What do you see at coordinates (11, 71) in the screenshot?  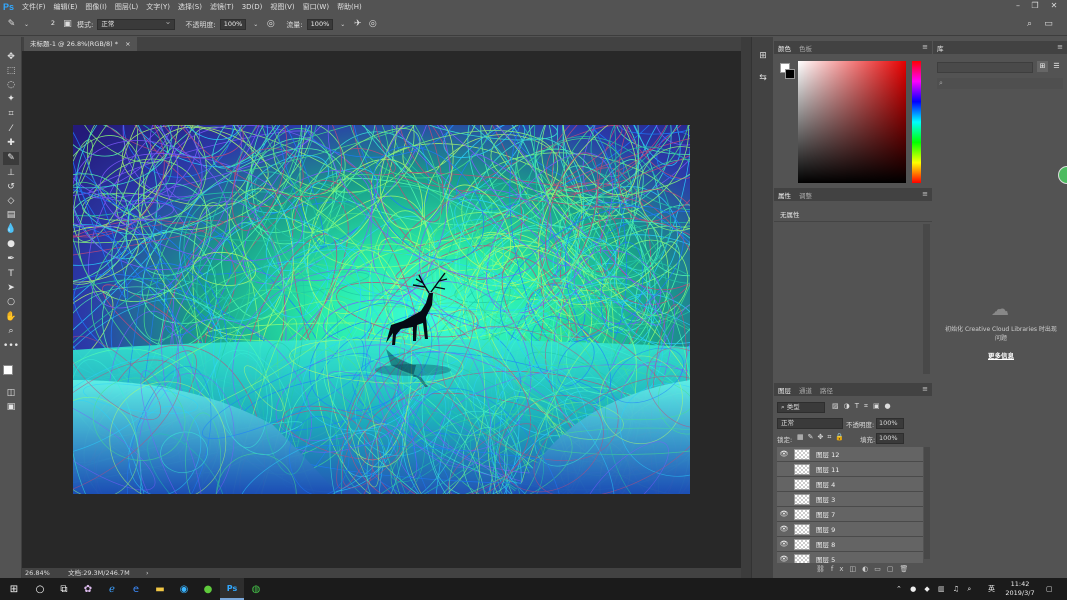 I see `marquee-tool-icon: ⬚` at bounding box center [11, 71].